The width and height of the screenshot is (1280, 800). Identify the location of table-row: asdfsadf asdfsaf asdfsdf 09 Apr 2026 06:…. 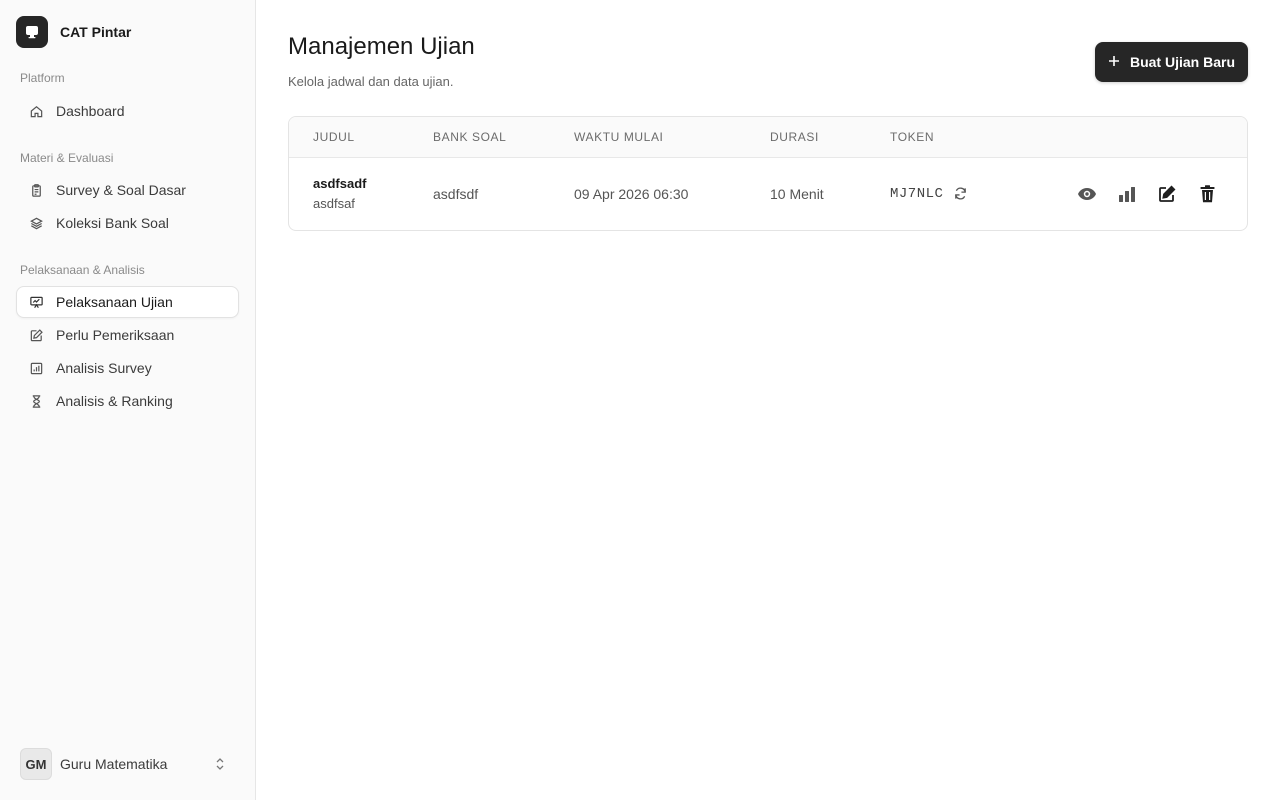
(768, 194).